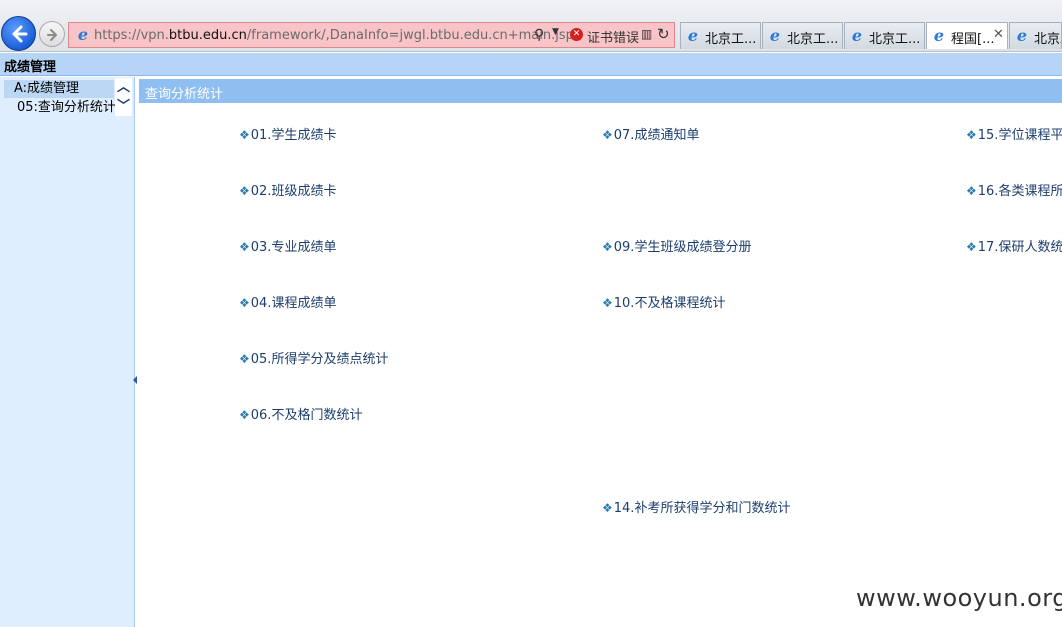  I want to click on report-link-label: 14.补考所获得学分和门数统计, so click(702, 508).